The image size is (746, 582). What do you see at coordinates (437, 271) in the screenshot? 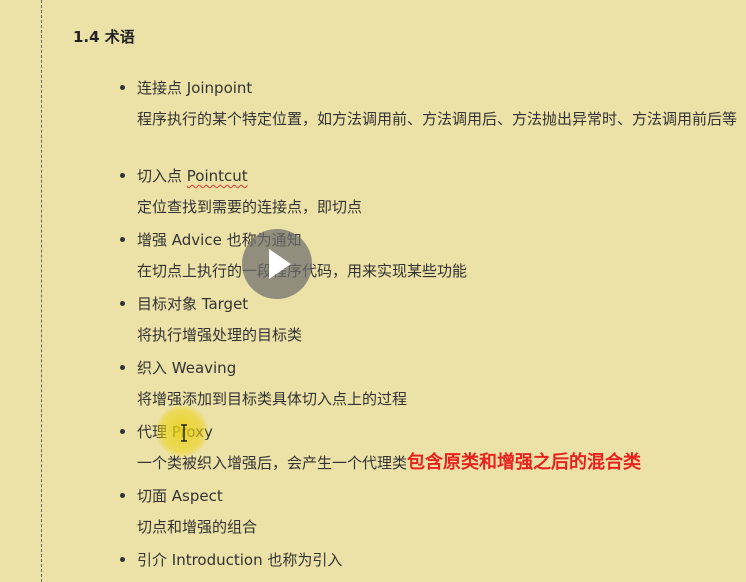
I see `term-description: 在切点上执行的一段程序代码，用来实现某些功能` at bounding box center [437, 271].